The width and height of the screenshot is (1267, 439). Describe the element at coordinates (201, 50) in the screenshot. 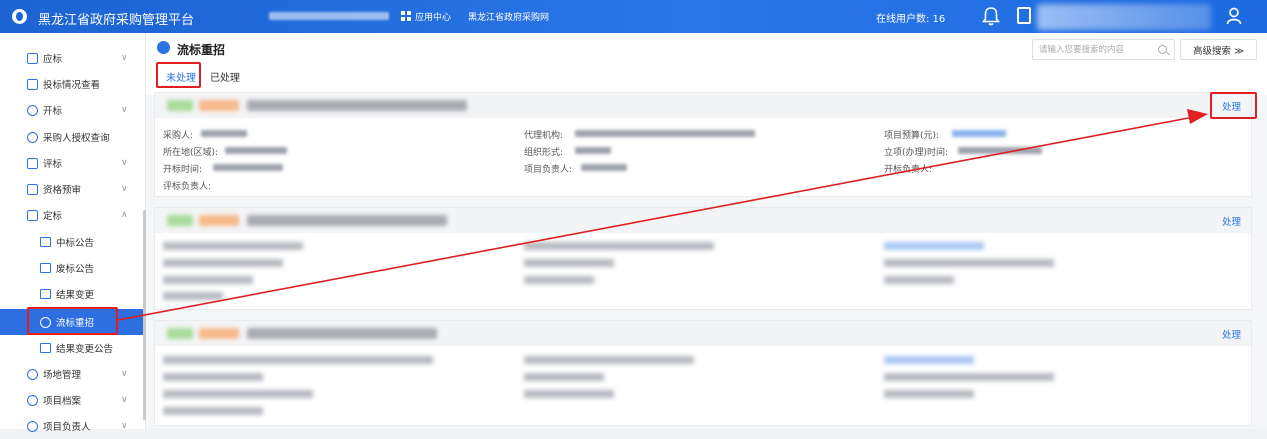

I see `page-title: 流标重招` at that location.